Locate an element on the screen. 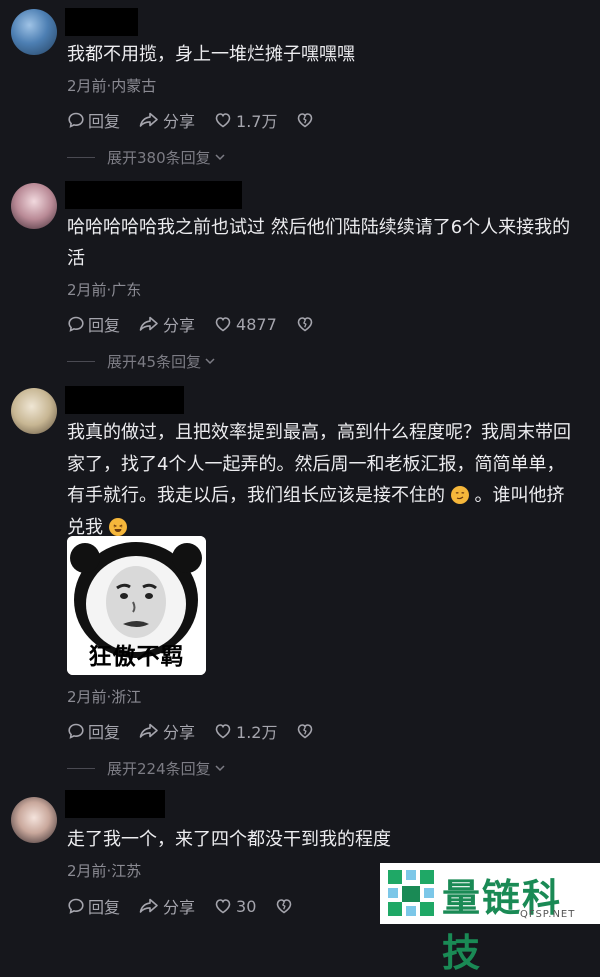 Image resolution: width=600 pixels, height=977 pixels. like-button: 4877 is located at coordinates (245, 324).